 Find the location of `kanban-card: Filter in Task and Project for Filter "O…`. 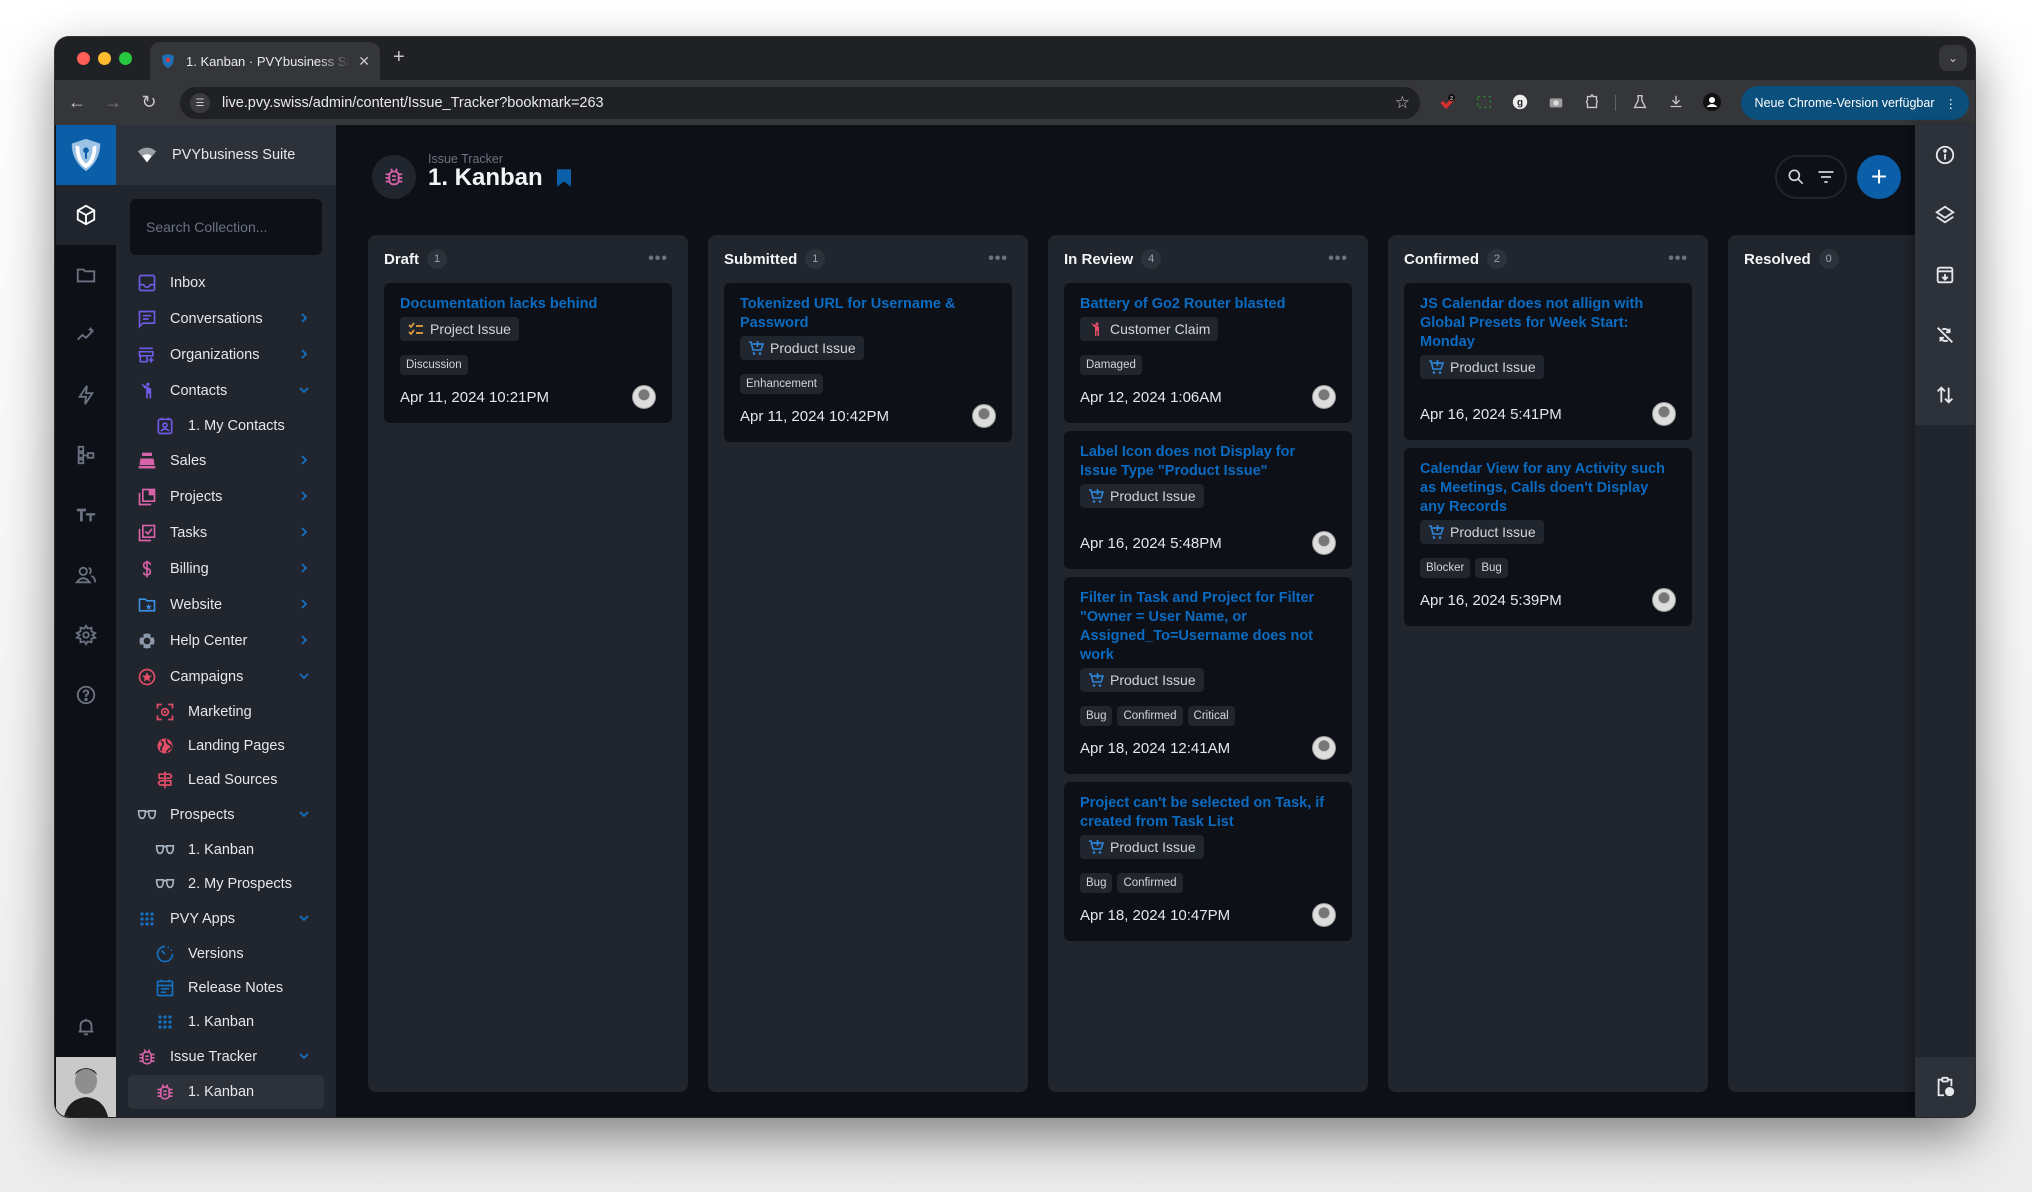

kanban-card: Filter in Task and Project for Filter "O… is located at coordinates (1208, 675).